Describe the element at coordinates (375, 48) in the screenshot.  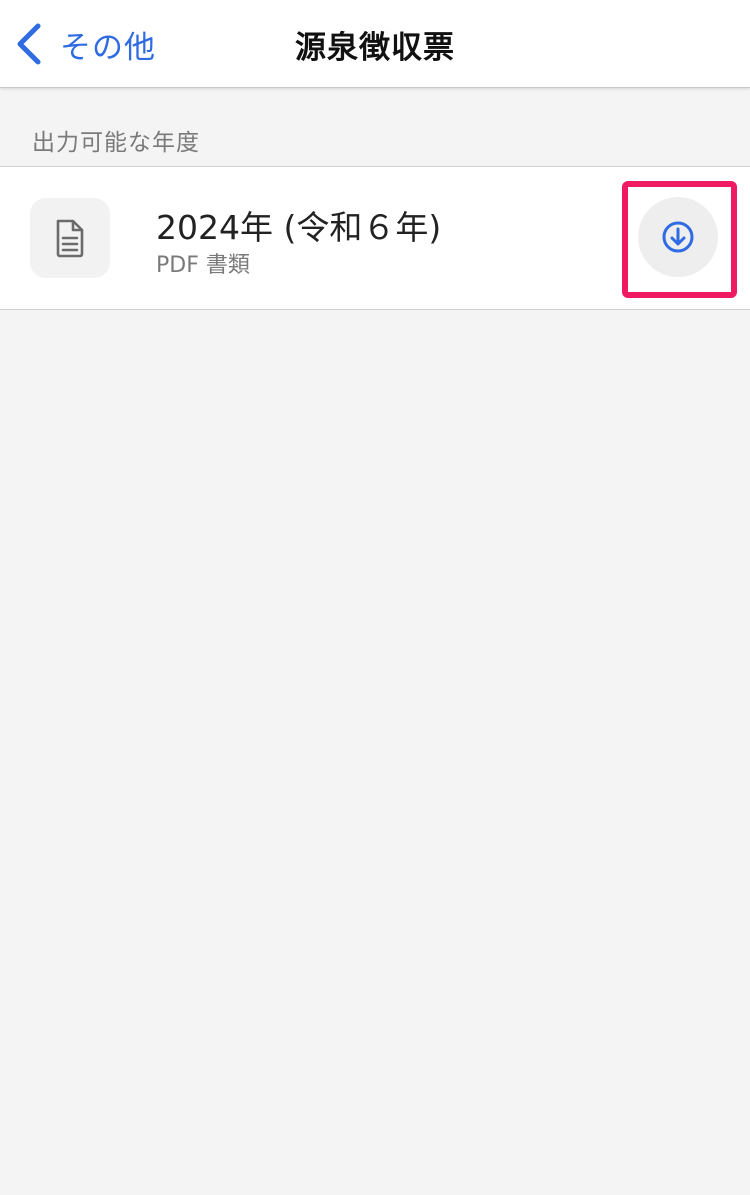
I see `page-title: 源泉徴収票` at that location.